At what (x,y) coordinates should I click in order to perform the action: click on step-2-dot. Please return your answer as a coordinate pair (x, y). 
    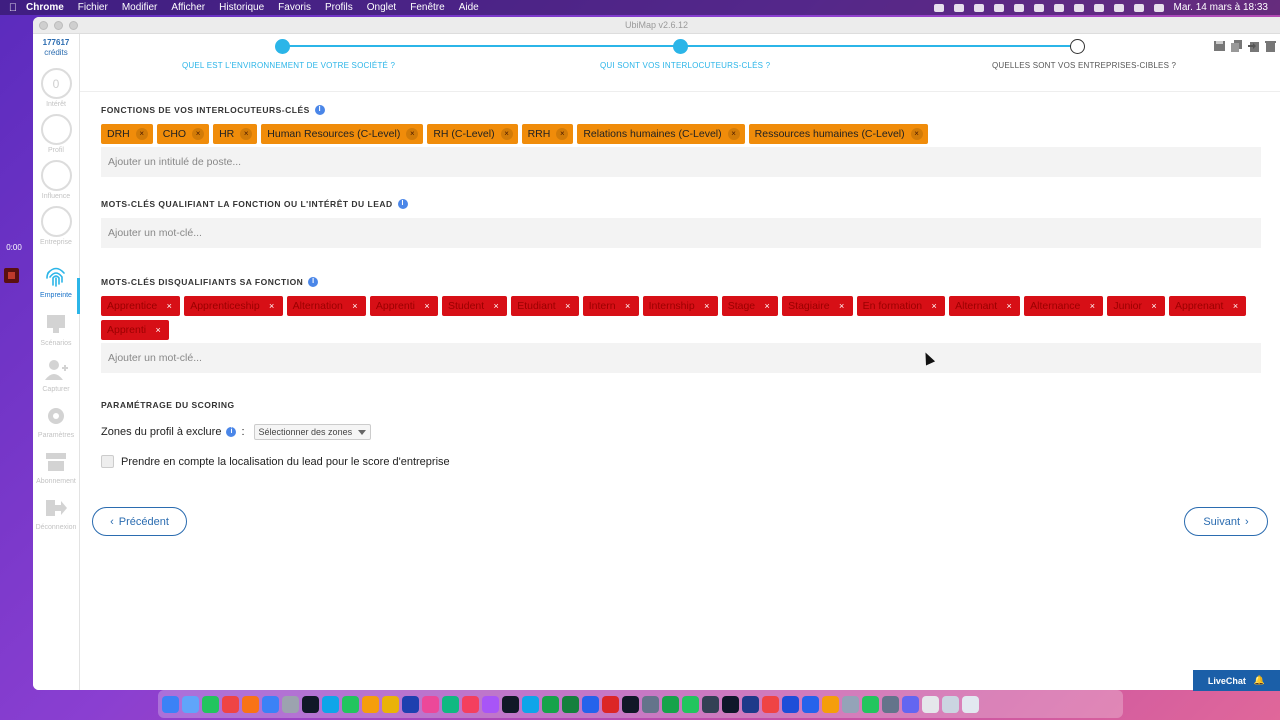
    Looking at the image, I should click on (680, 46).